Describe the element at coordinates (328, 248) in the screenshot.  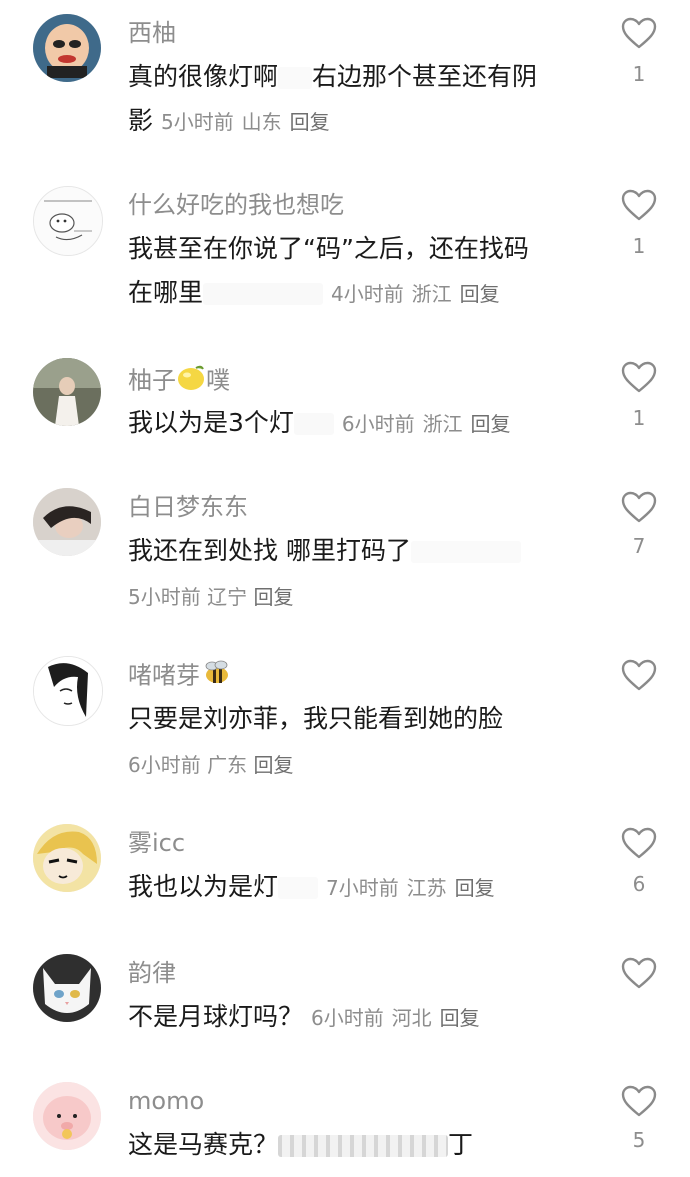
I see `comment-text: 我甚至在你说了“码”之后，还在找码` at that location.